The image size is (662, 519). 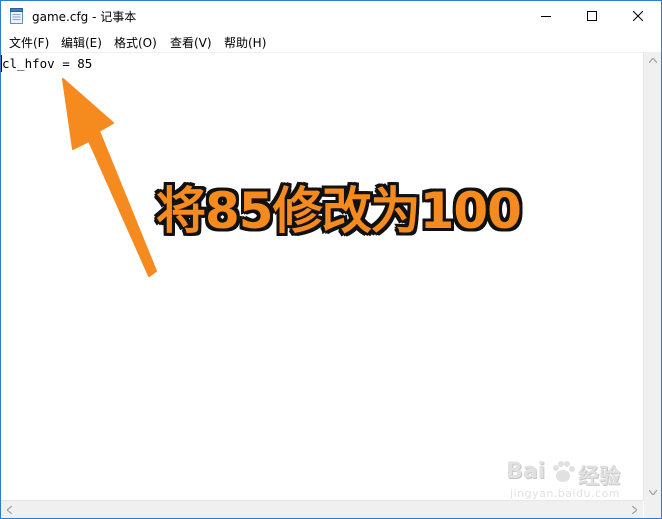 I want to click on maximize-button, so click(x=592, y=16).